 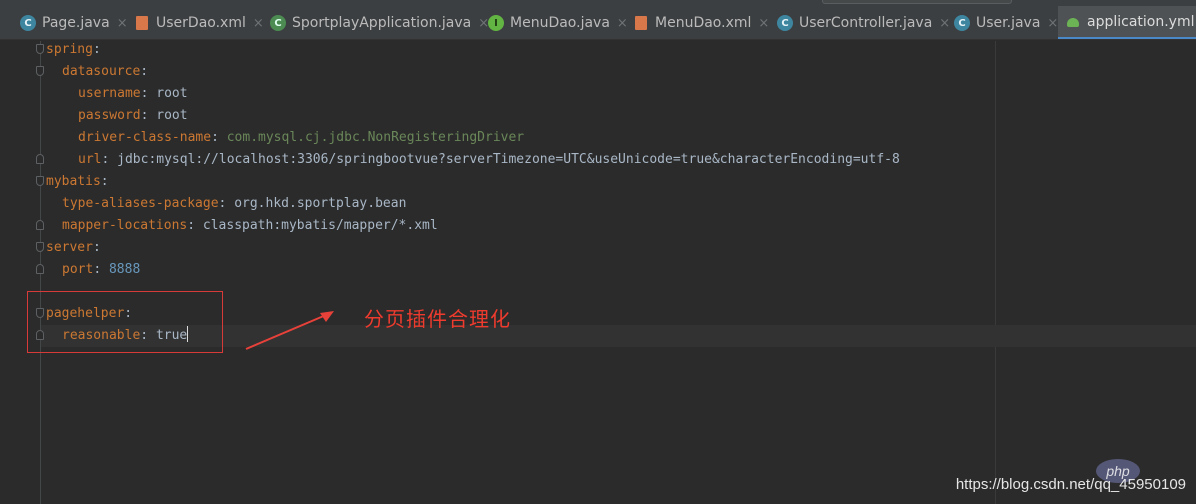 I want to click on yaml-key: spring, so click(x=69, y=49).